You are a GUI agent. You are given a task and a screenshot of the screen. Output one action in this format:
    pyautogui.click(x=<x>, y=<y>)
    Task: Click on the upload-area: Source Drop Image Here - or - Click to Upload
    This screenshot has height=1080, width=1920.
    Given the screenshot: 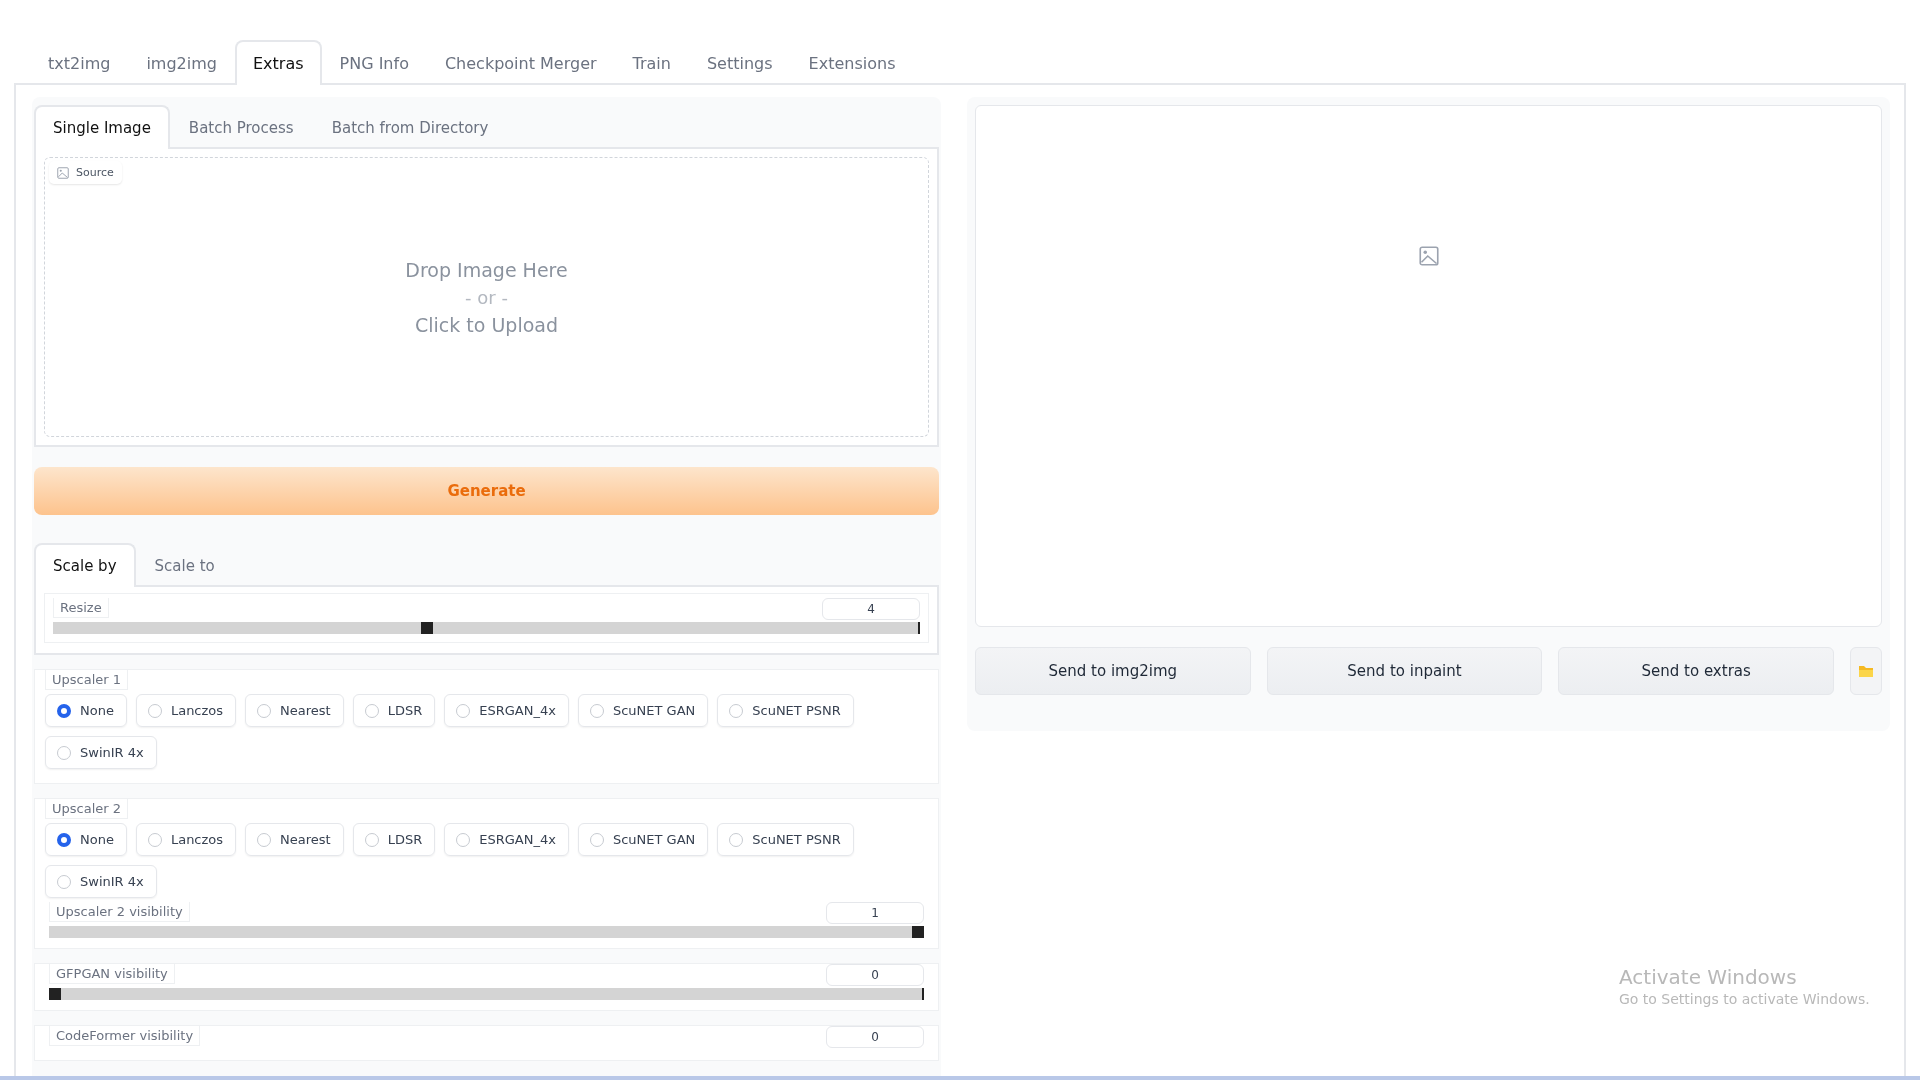 What is the action you would take?
    pyautogui.click(x=486, y=297)
    